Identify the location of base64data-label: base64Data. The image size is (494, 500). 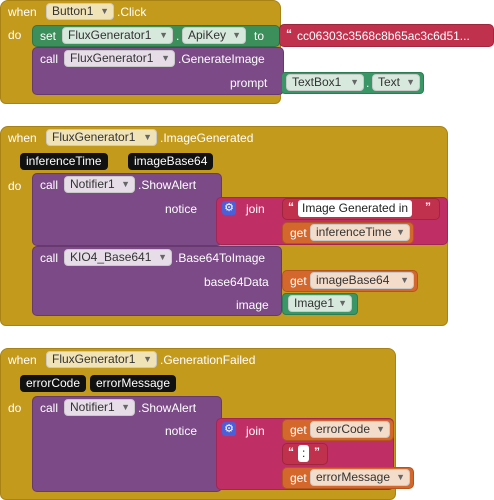
(236, 282).